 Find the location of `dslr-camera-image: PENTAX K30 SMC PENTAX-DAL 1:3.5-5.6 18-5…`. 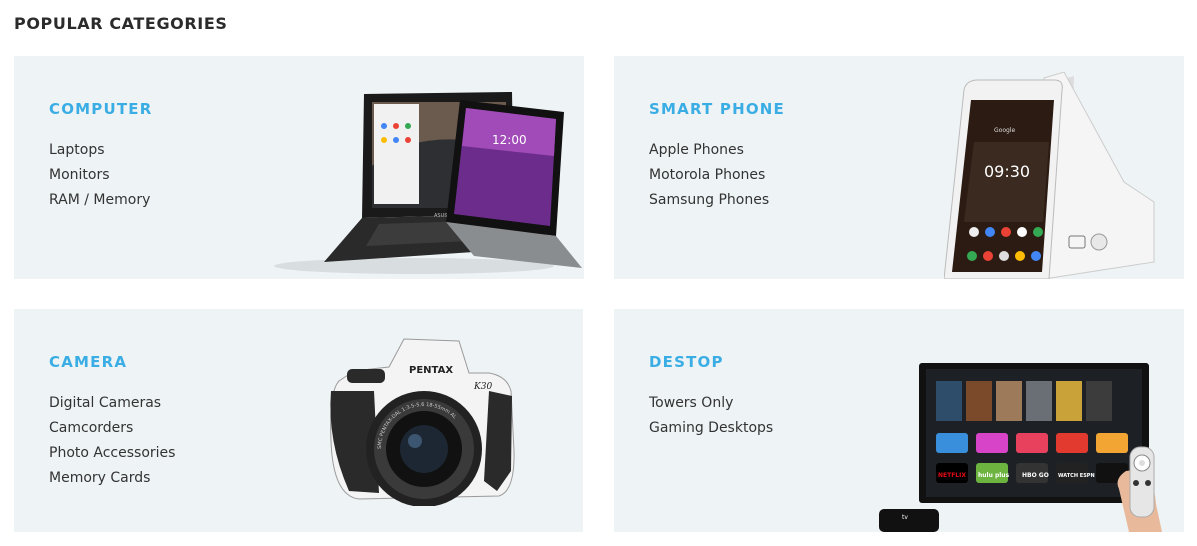

dslr-camera-image: PENTAX K30 SMC PENTAX-DAL 1:3.5-5.6 18-5… is located at coordinates (419, 418).